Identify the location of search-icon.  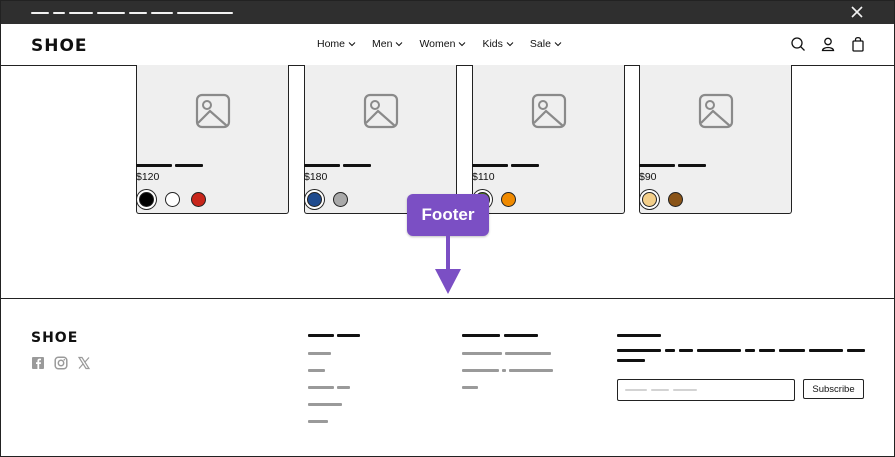
(798, 44).